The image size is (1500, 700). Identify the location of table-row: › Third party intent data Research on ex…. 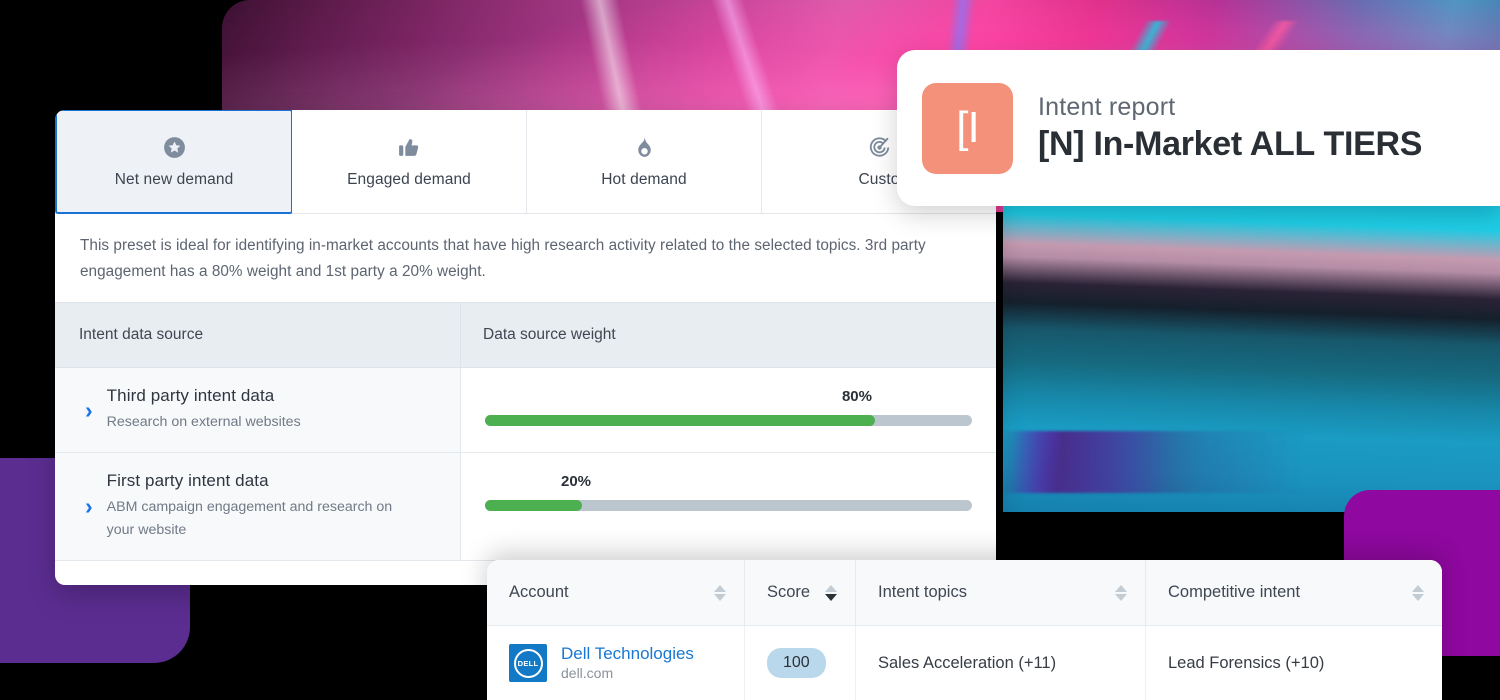
(525, 410).